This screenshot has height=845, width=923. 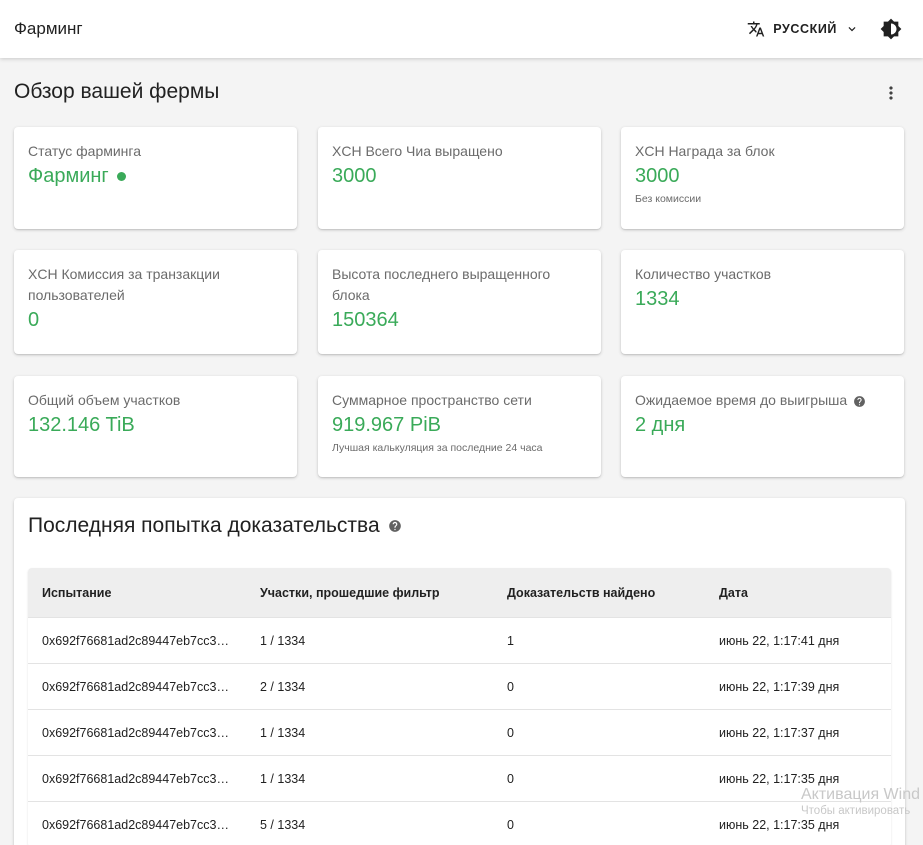 What do you see at coordinates (204, 525) in the screenshot?
I see `latest-proofs-title: Последняя попытка доказательства` at bounding box center [204, 525].